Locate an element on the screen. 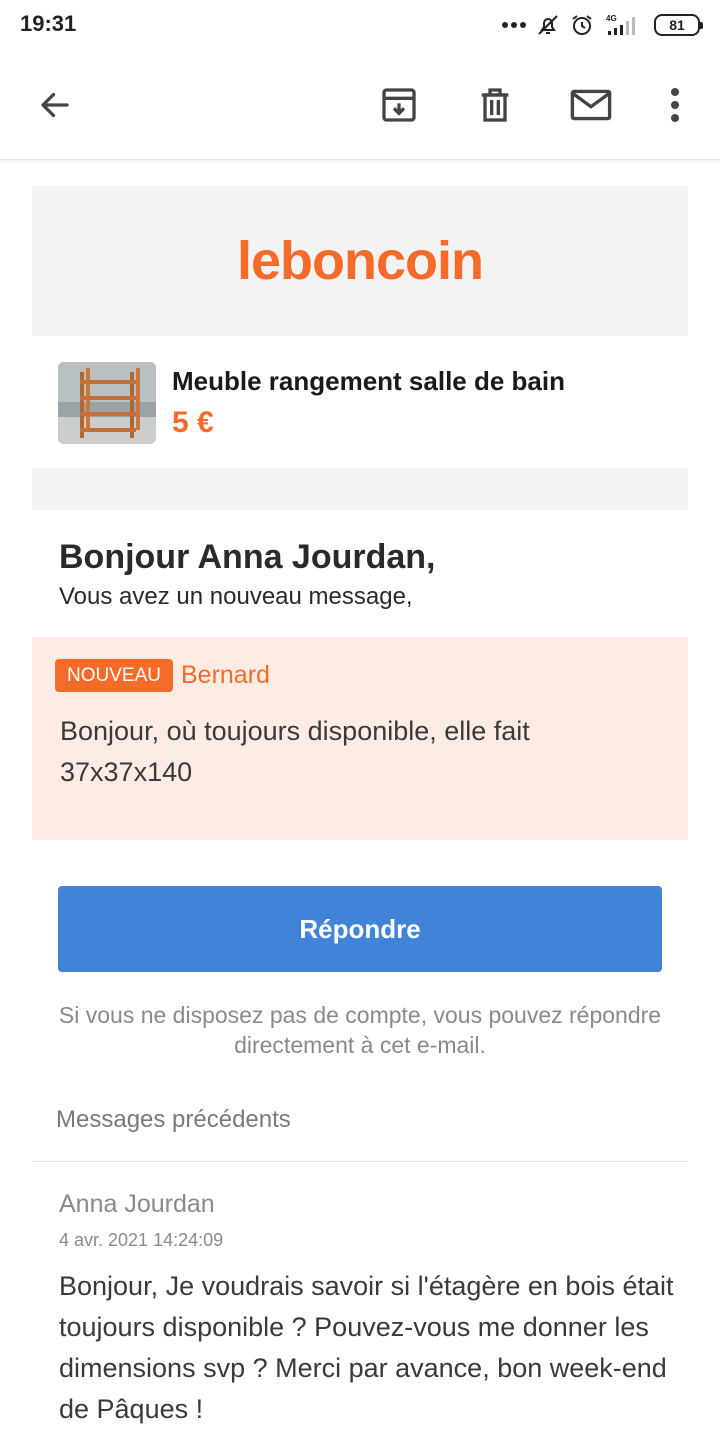 Image resolution: width=720 pixels, height=1440 pixels. signal-icon: 4G is located at coordinates (624, 25).